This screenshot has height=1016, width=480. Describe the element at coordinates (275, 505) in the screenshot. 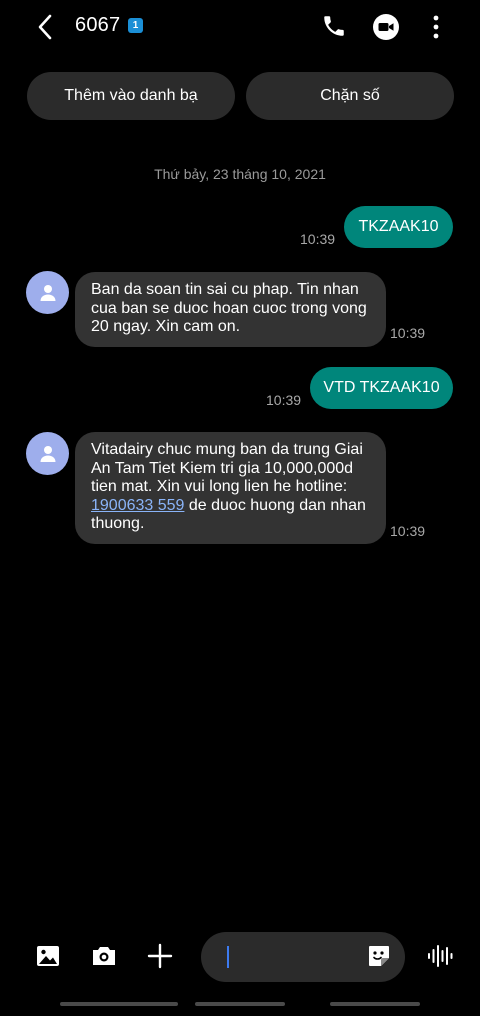

I see `message-text: de duoc huong dan nhan` at that location.